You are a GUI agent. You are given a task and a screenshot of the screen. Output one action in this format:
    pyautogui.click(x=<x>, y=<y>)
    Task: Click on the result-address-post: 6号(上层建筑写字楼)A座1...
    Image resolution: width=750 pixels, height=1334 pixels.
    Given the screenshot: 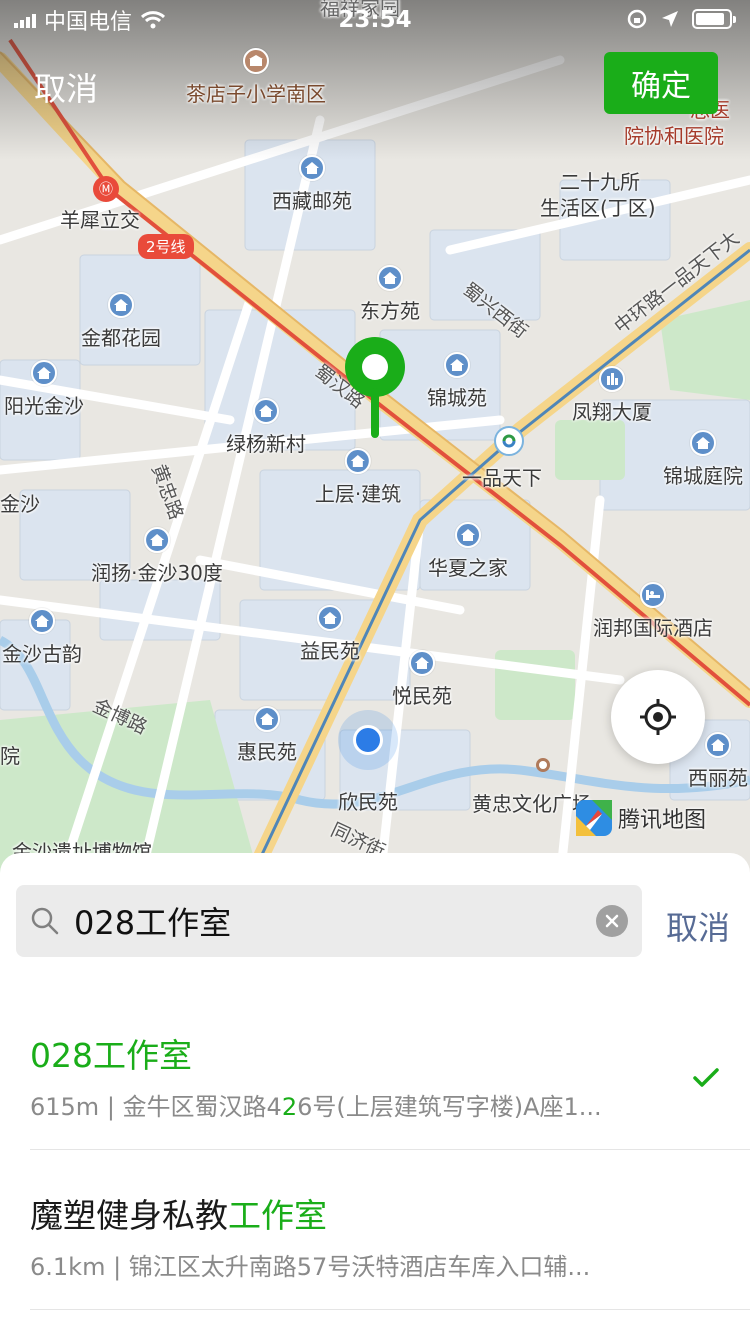 What is the action you would take?
    pyautogui.click(x=449, y=1107)
    